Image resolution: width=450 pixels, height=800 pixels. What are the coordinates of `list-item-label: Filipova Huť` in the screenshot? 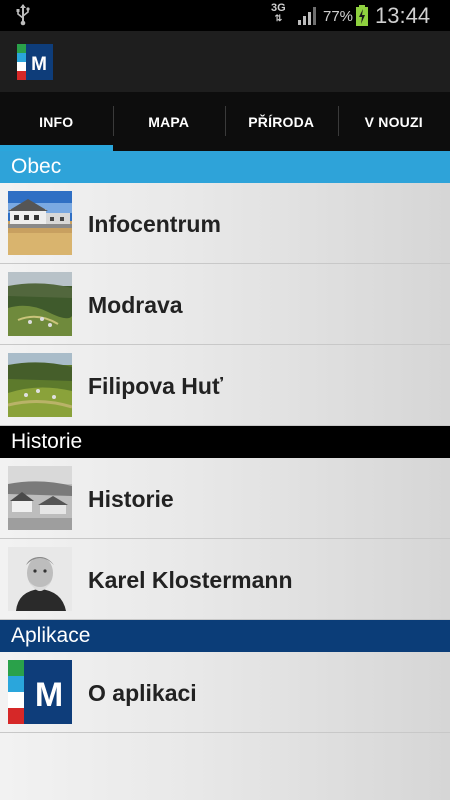 It's located at (155, 386).